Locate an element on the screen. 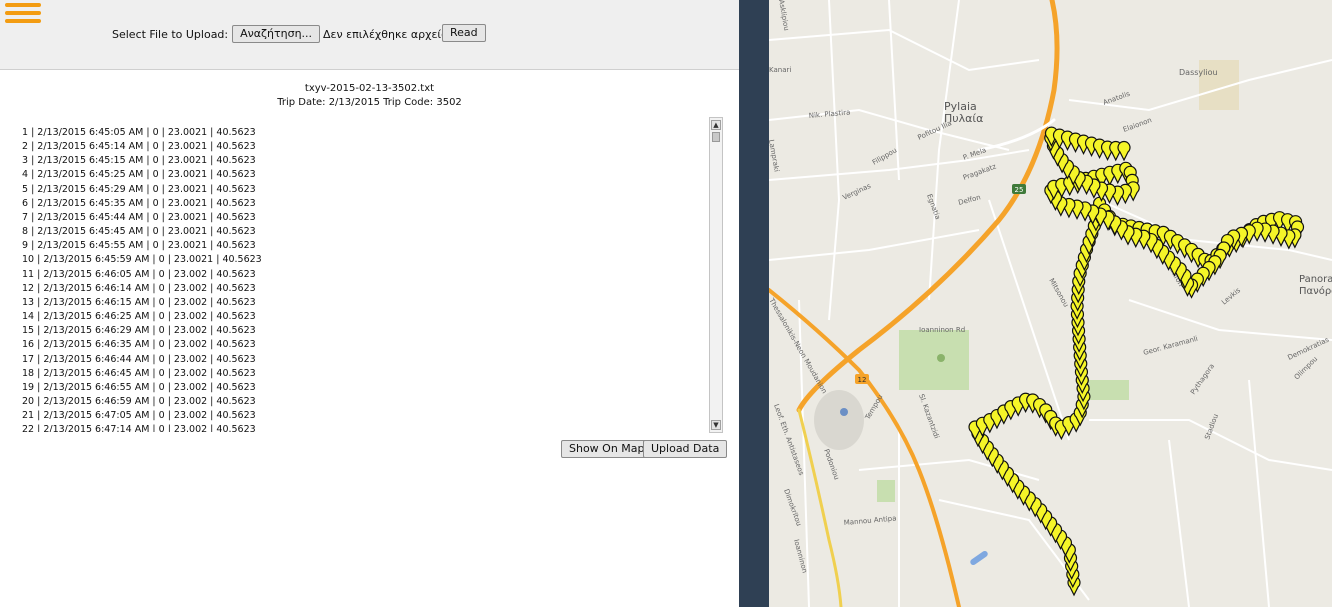  file-name: txyv-2015-02-13-3502.txt is located at coordinates (369, 88).